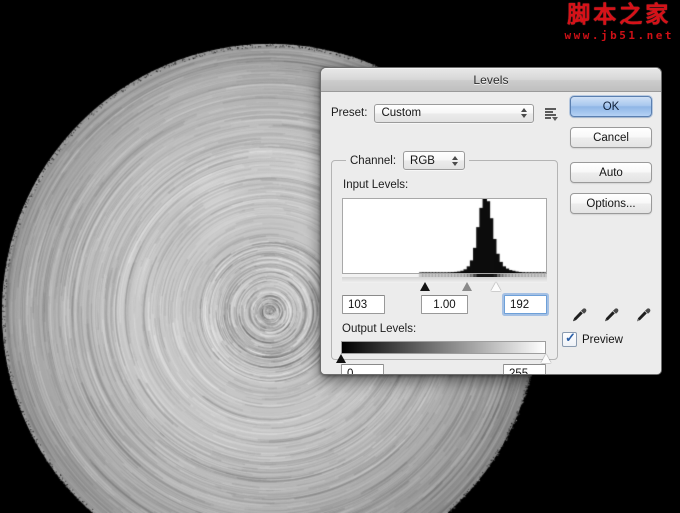  I want to click on preset-select: Custom, so click(454, 113).